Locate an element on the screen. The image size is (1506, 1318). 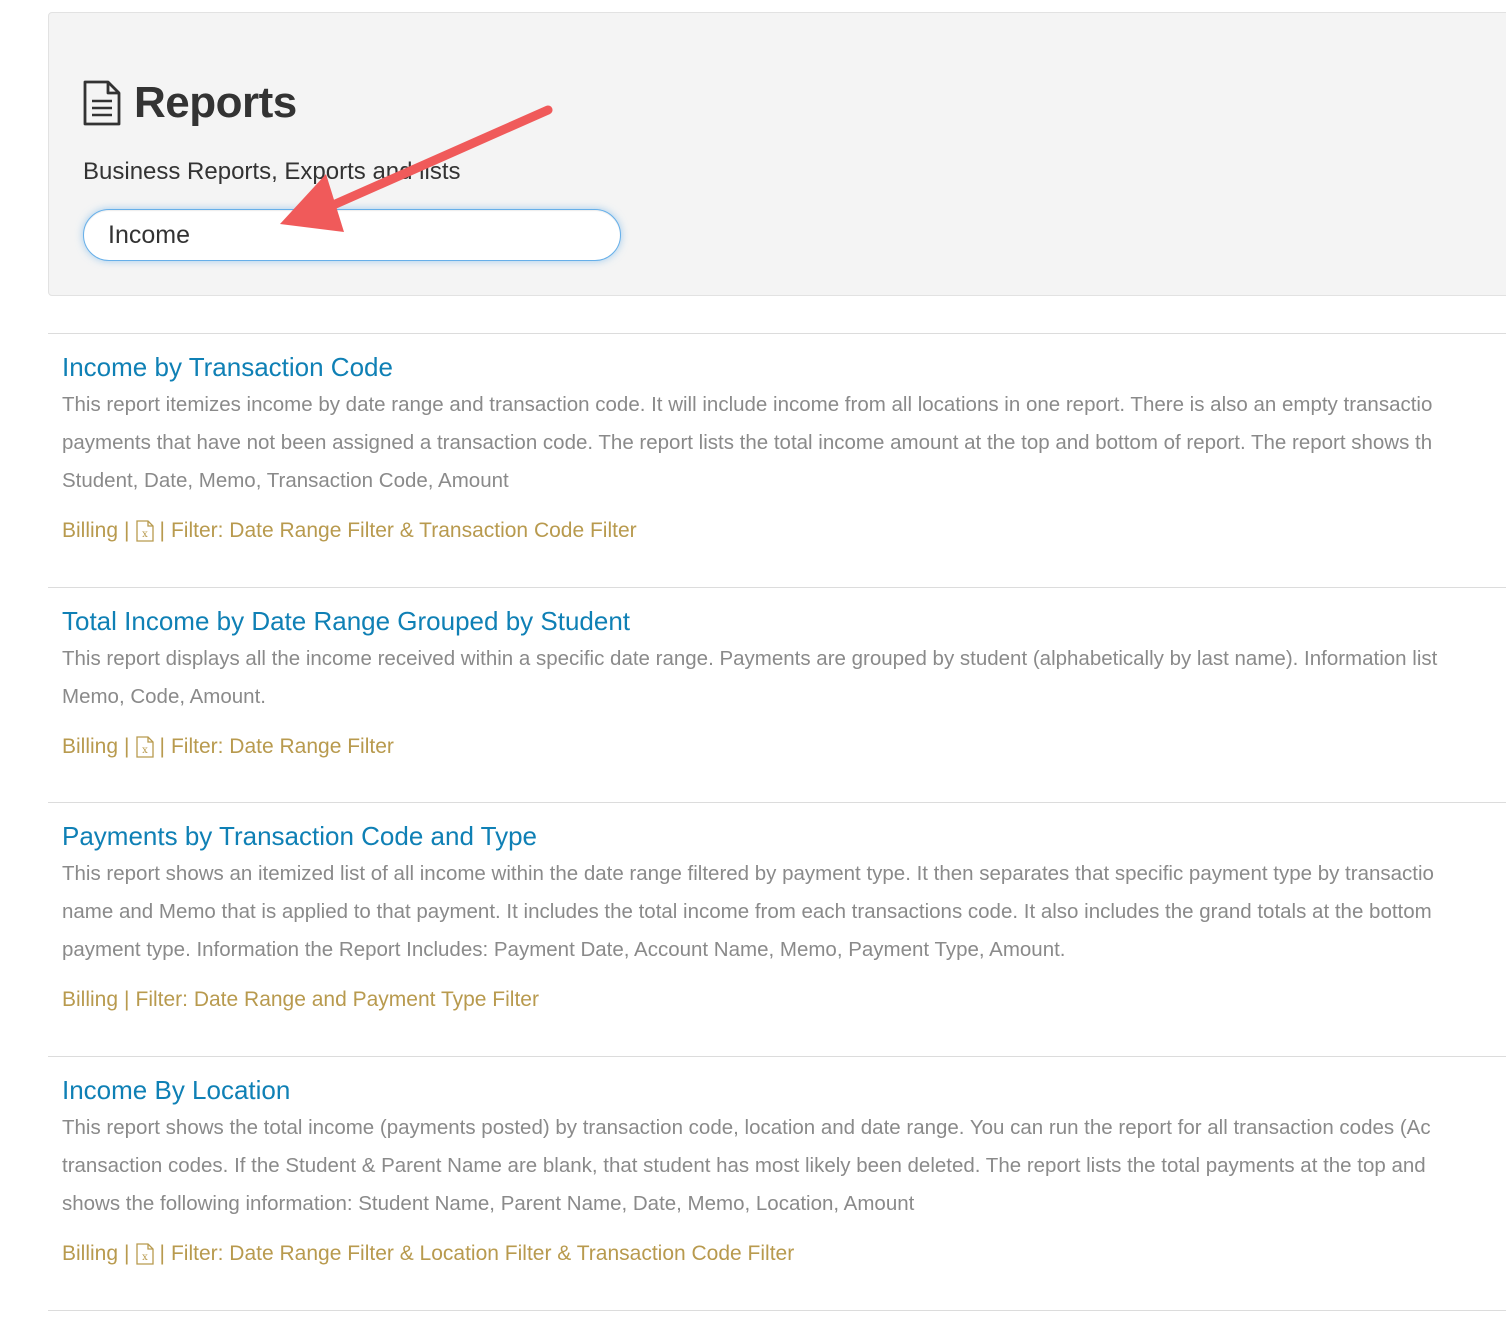
report-title-link: Income By Location is located at coordinates (784, 1090).